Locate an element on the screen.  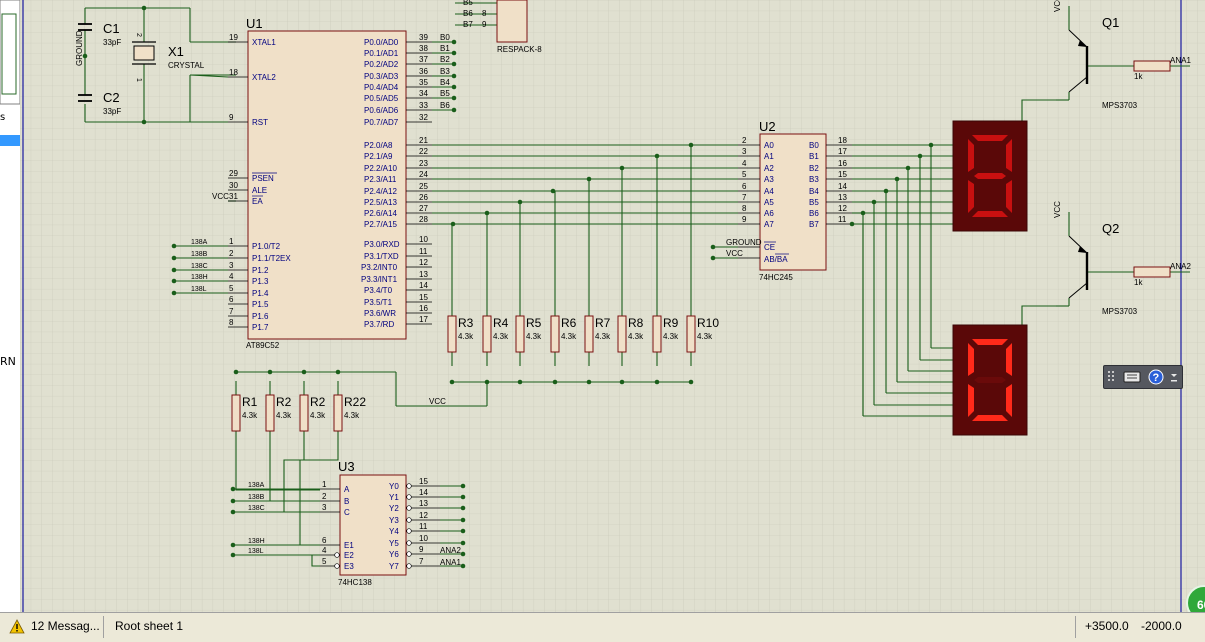
u2-ref: U2 is located at coordinates (767, 126).